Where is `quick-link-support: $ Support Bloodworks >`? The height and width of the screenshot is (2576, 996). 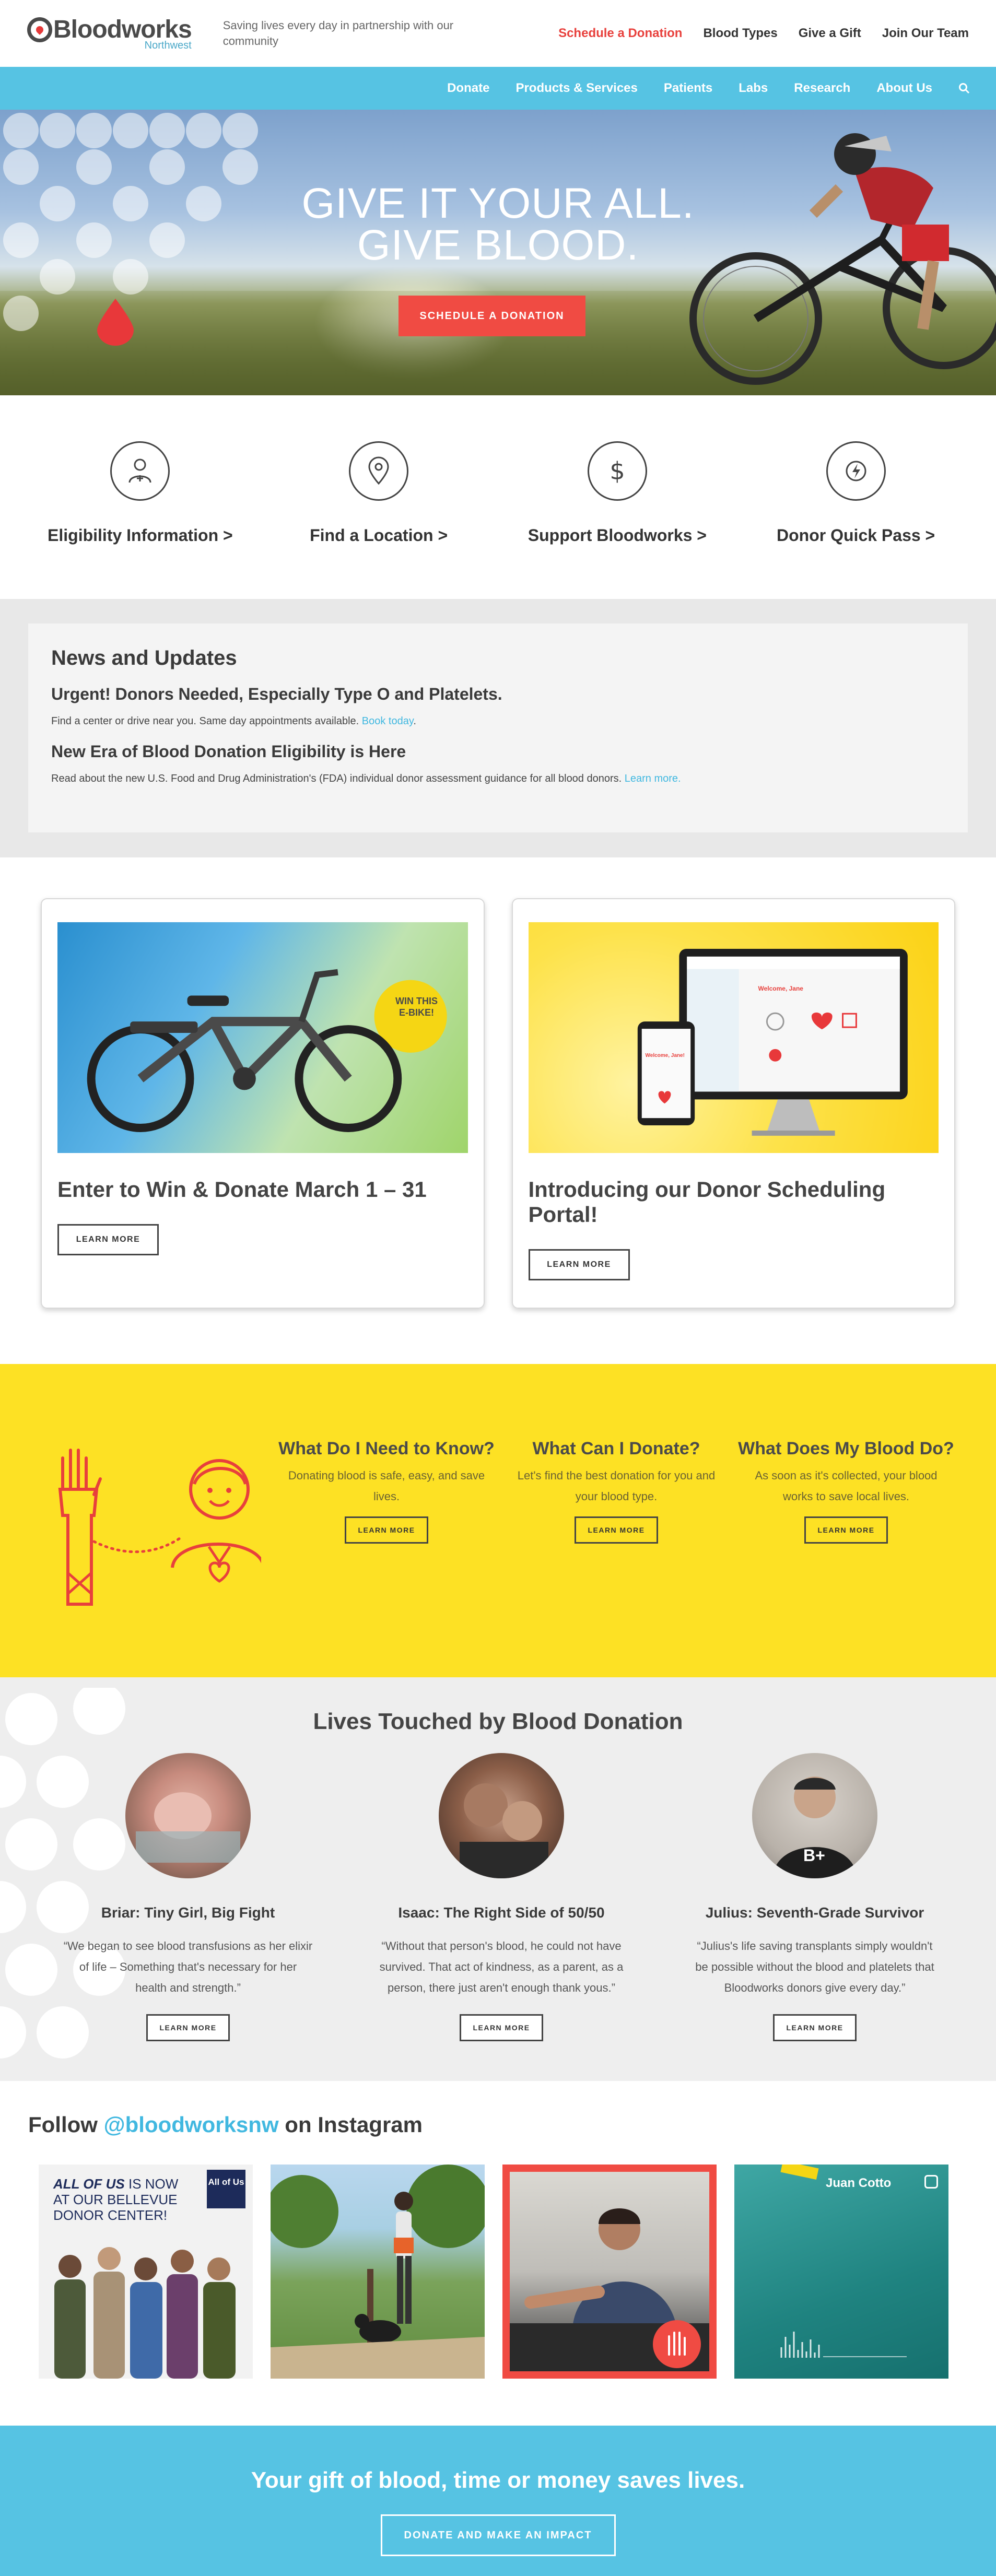 quick-link-support: $ Support Bloodworks > is located at coordinates (617, 497).